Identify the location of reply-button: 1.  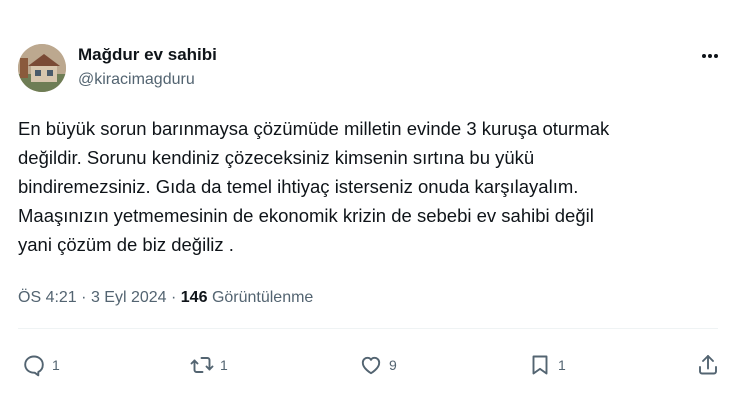
(41, 365).